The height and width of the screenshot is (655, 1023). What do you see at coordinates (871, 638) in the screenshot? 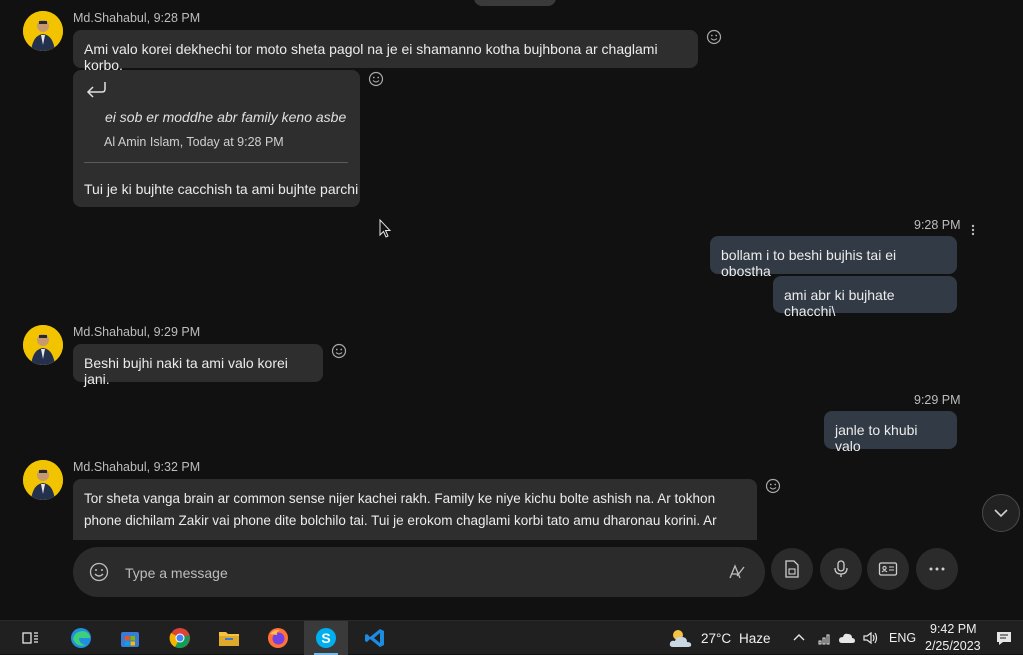
I see `volume-icon` at bounding box center [871, 638].